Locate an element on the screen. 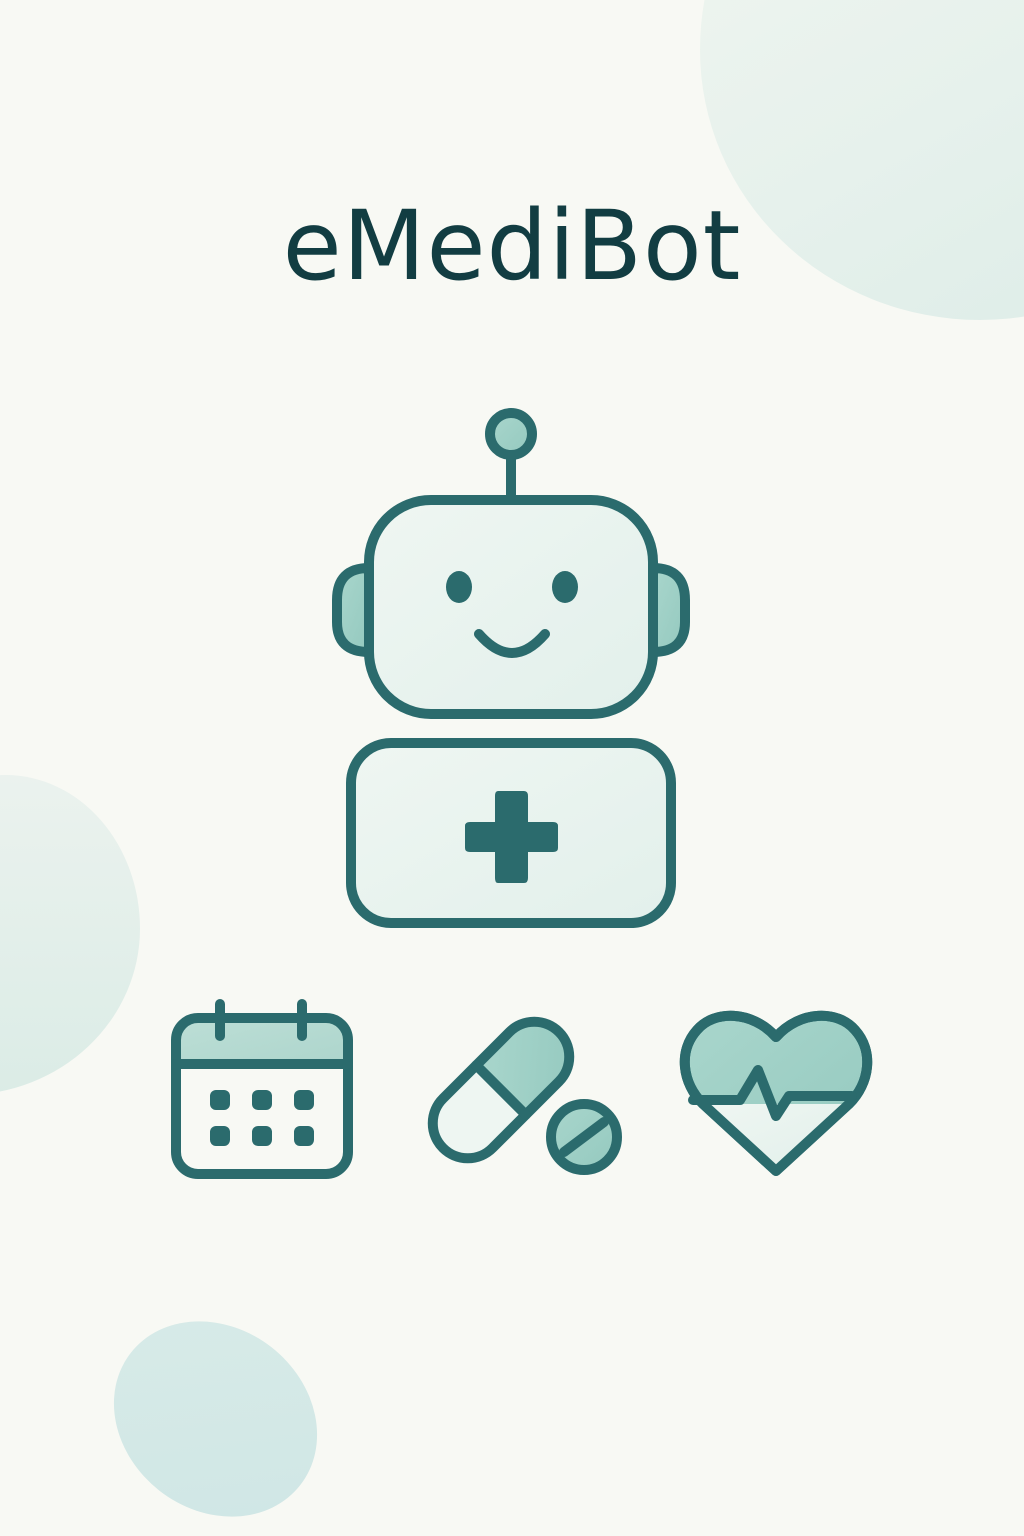 This screenshot has height=1536, width=1024. robot-right-eye is located at coordinates (565, 587).